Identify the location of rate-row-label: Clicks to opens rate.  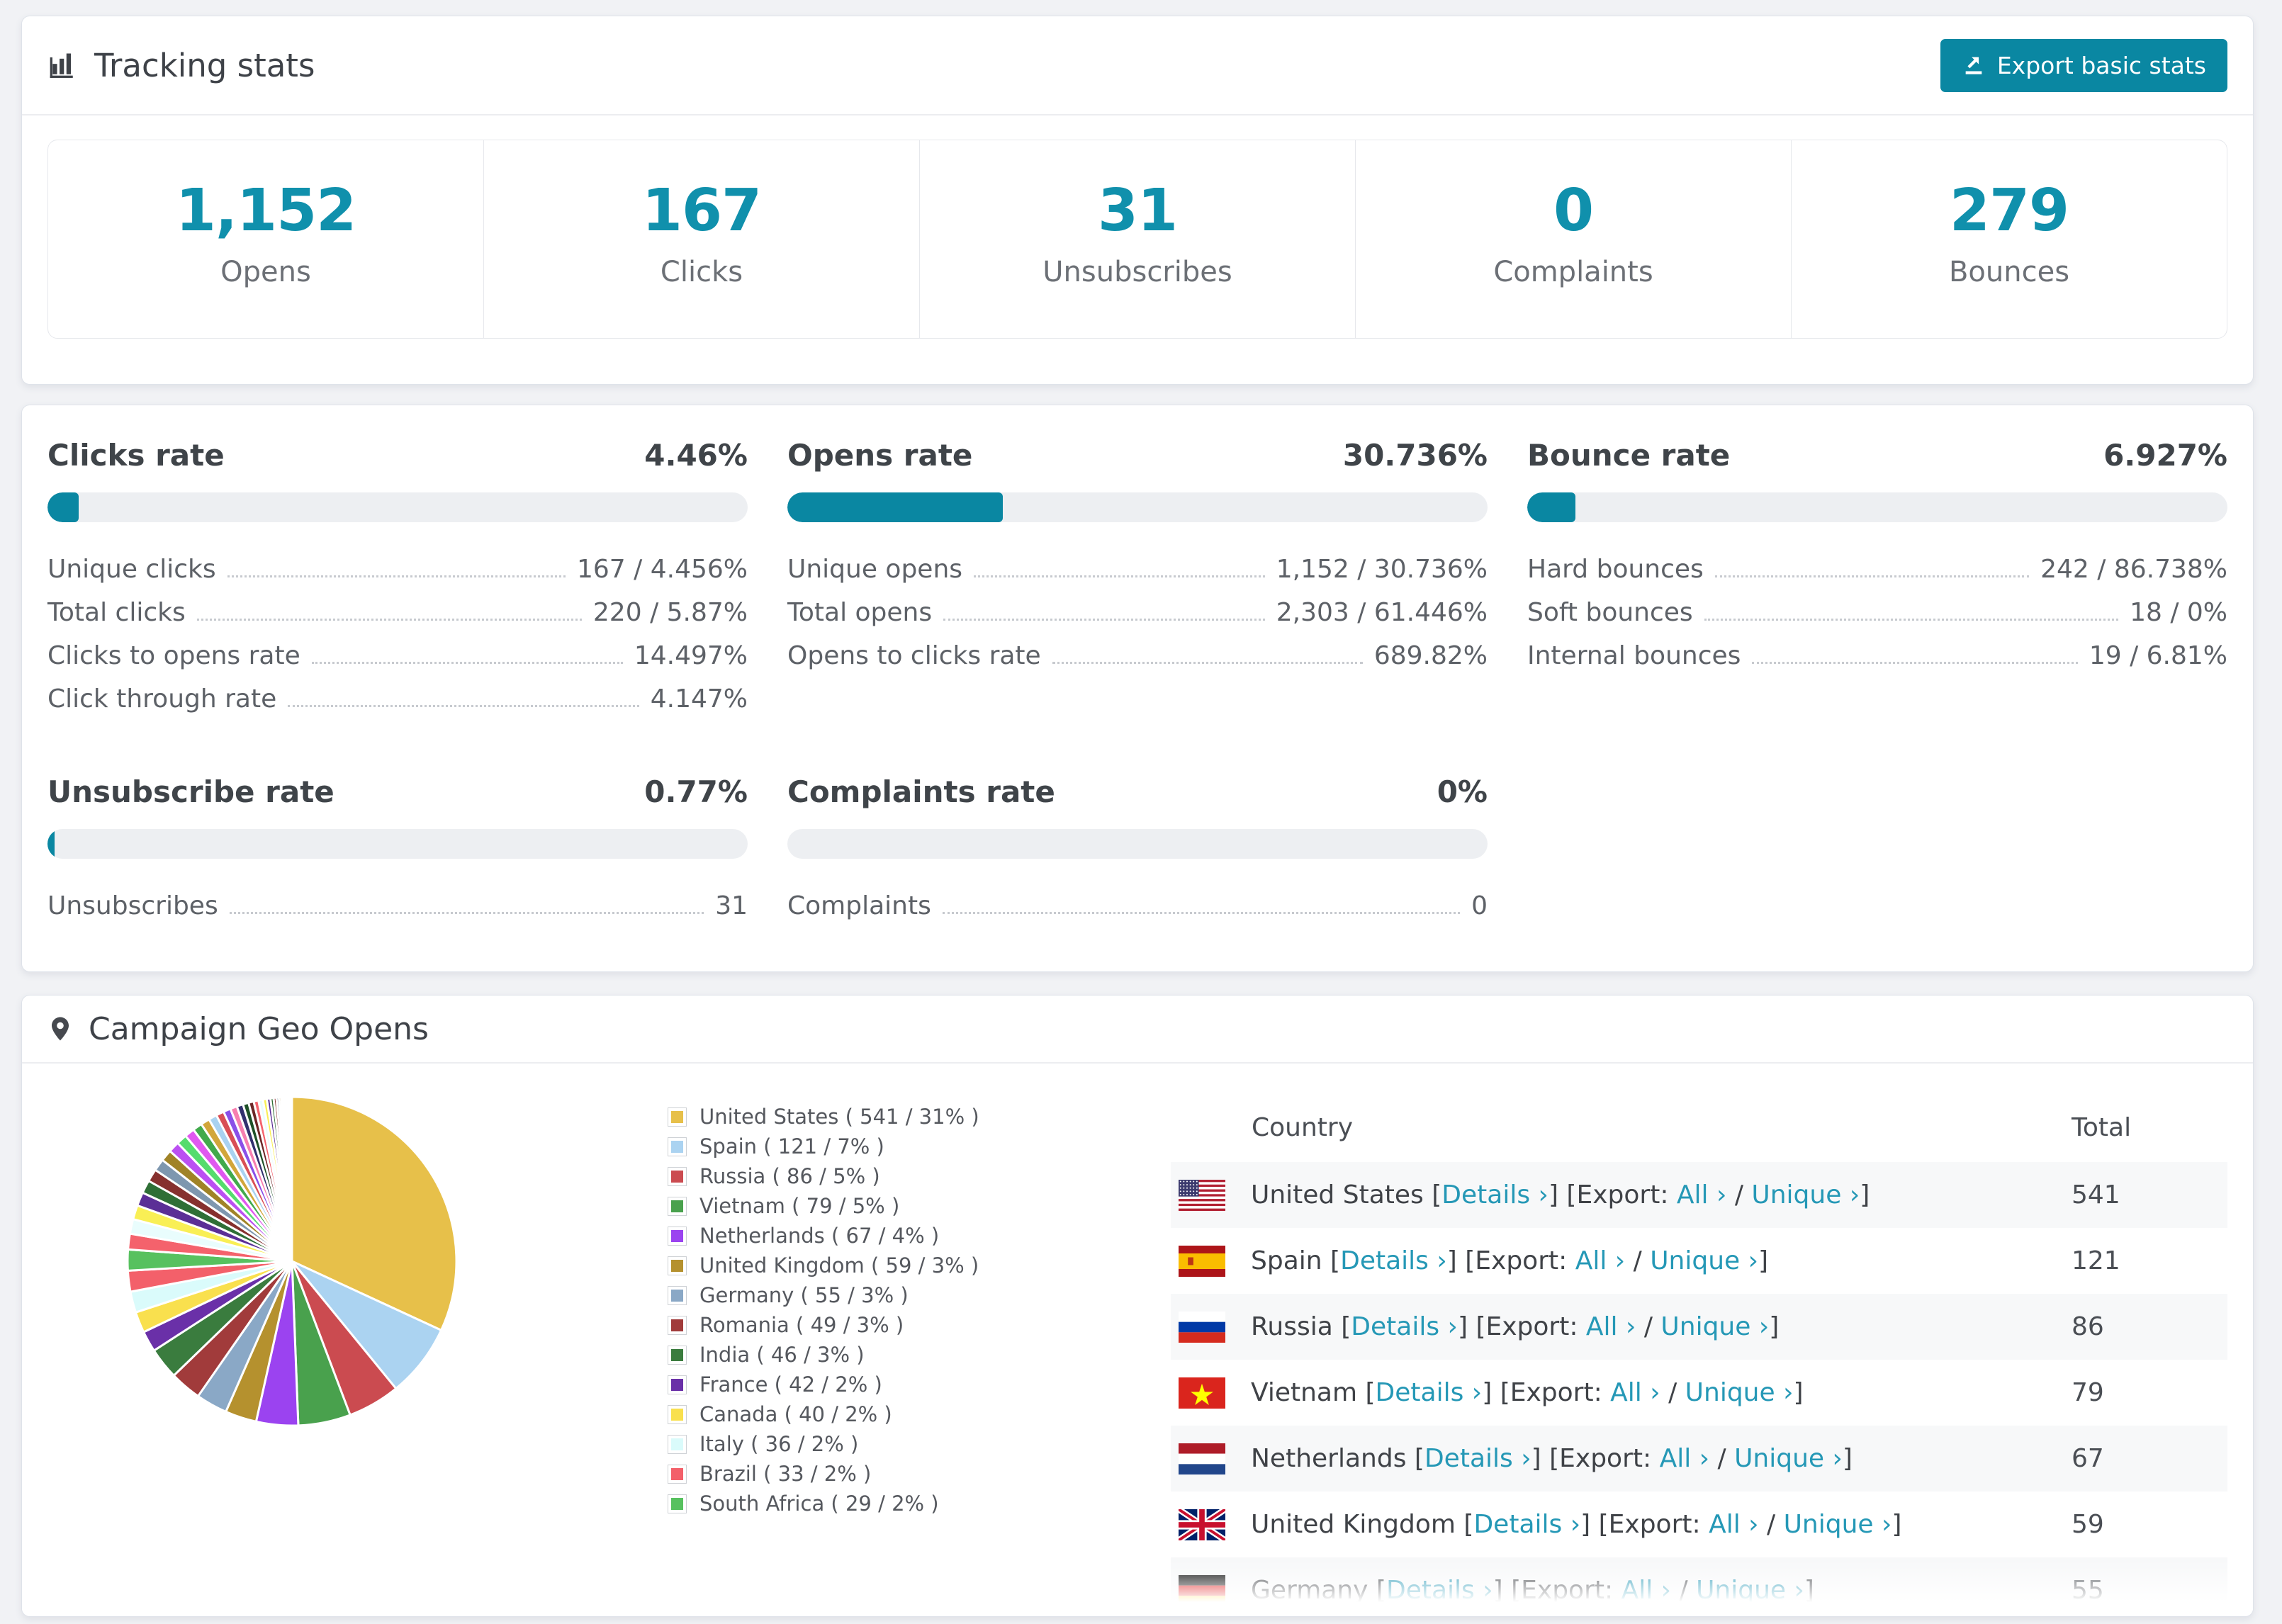
(173, 656).